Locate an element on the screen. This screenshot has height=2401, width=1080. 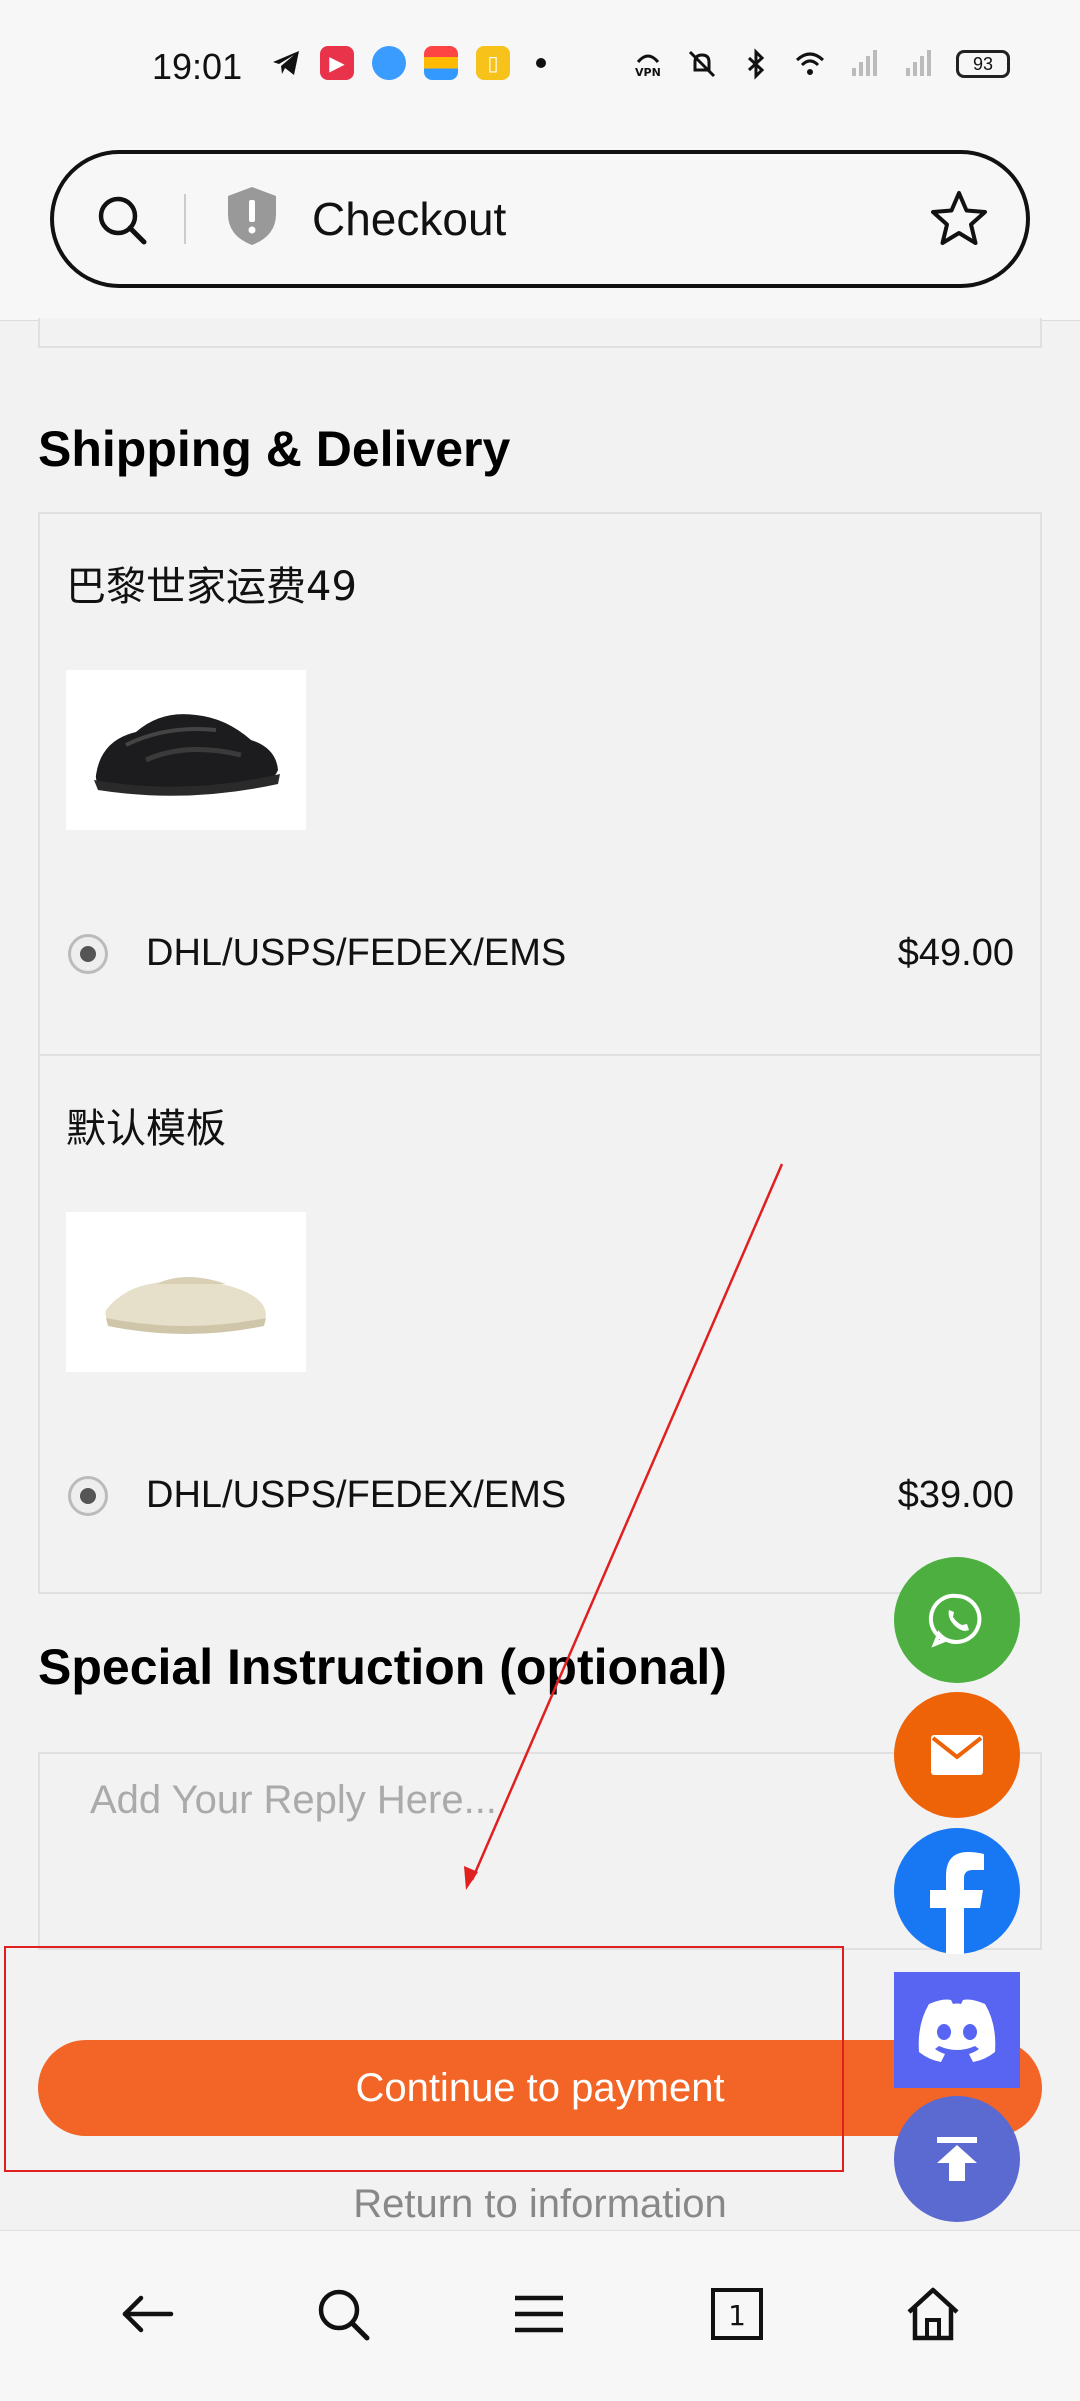
status-bar: 19:01 ▶ ▯ VPN 93 is located at coordinates (540, 70).